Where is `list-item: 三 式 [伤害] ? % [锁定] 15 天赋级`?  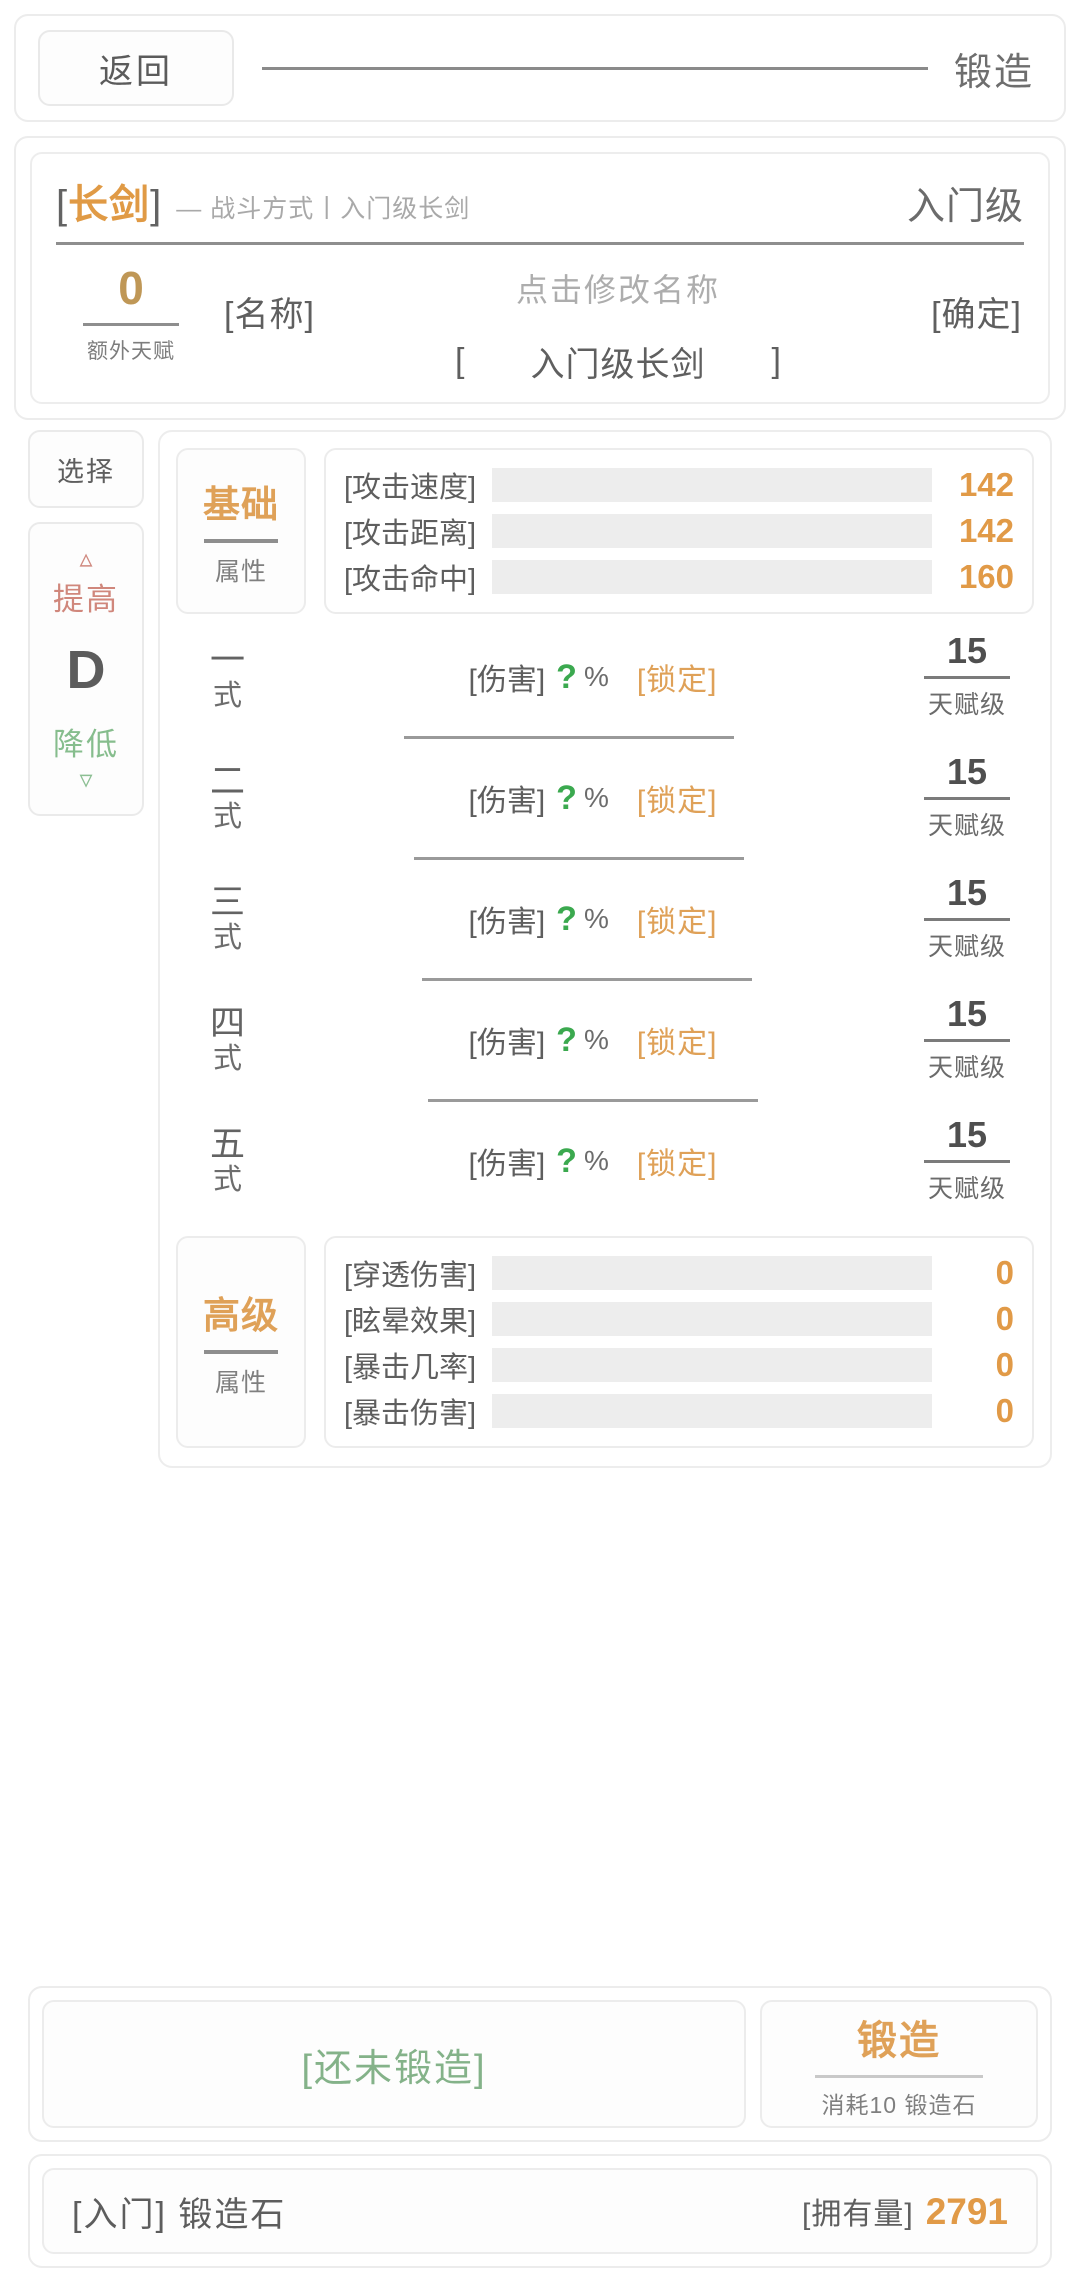
list-item: 三 式 [伤害] ? % [锁定] 15 天赋级 is located at coordinates (605, 919).